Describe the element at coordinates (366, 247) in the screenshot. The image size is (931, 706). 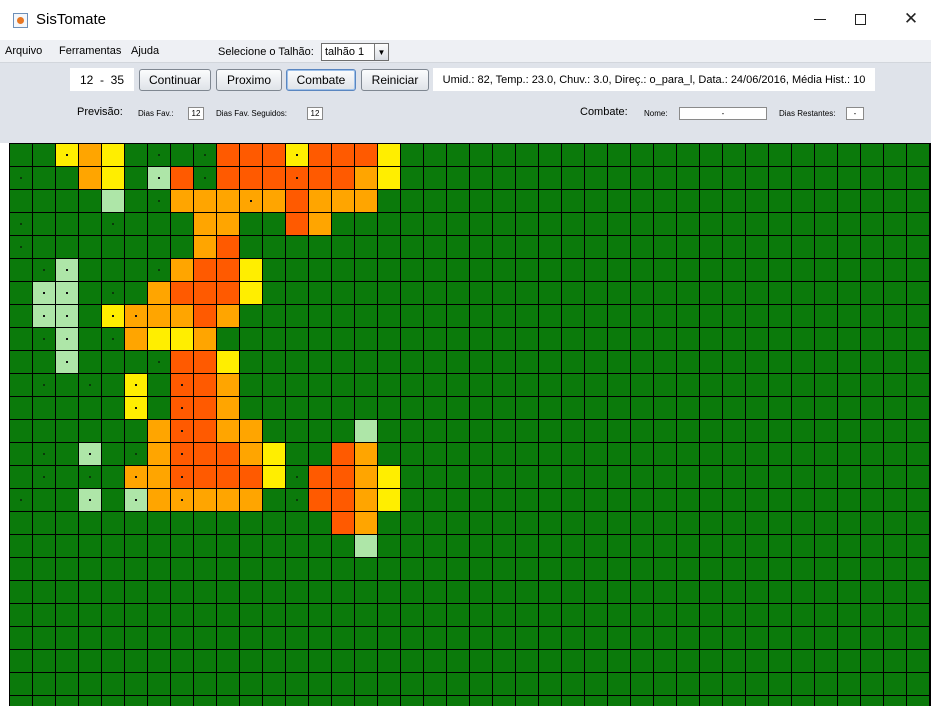
I see `grid-cell-r4-c15` at that location.